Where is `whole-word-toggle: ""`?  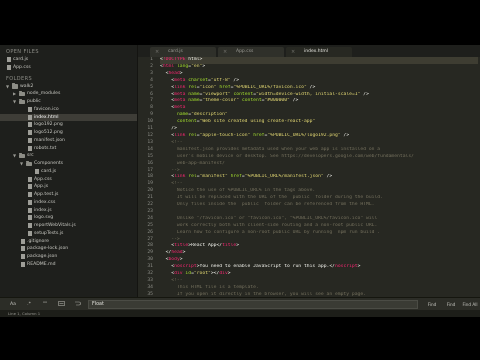 whole-word-toggle: "" is located at coordinates (45, 304).